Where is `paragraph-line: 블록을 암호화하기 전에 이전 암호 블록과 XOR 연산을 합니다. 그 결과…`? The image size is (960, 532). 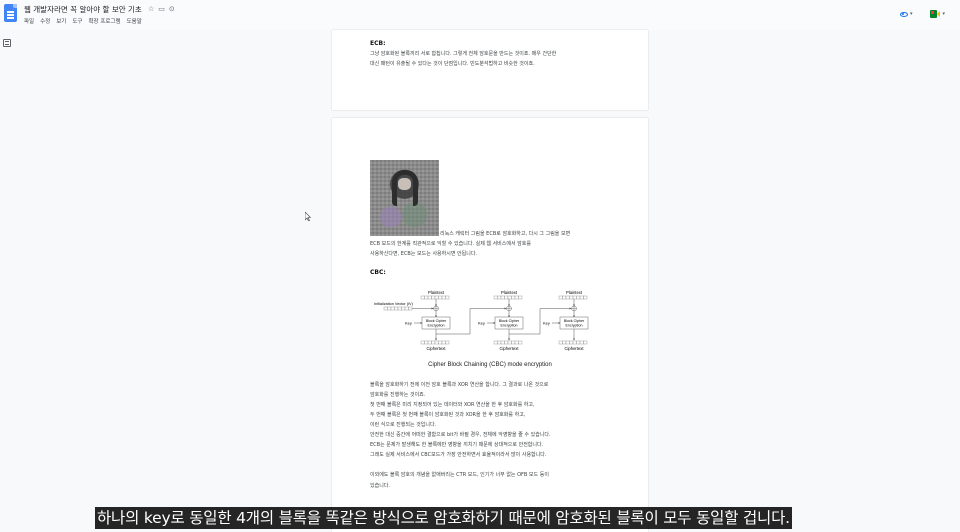
paragraph-line: 블록을 암호화하기 전에 이전 암호 블록과 XOR 연산을 합니다. 그 결과… is located at coordinates (459, 385).